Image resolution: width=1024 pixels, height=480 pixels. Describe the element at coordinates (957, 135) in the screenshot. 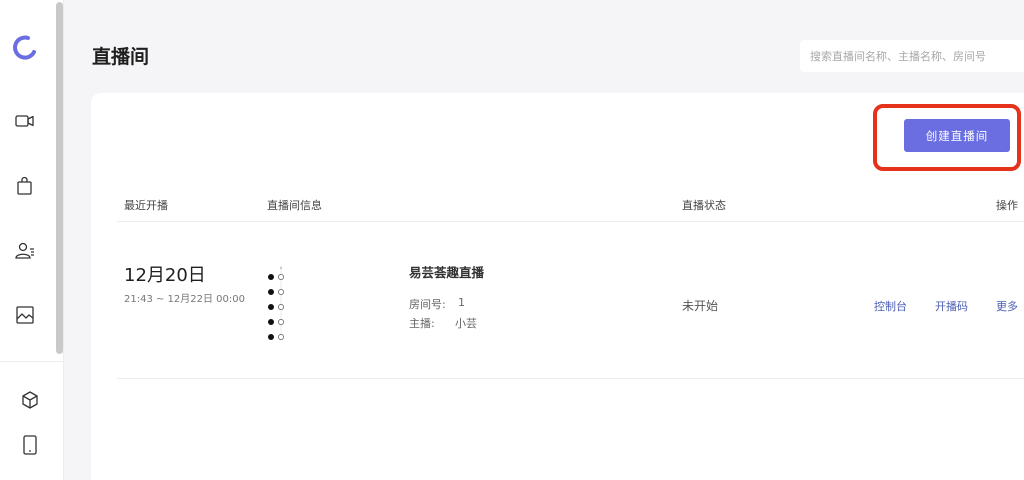

I see `create-live-room-button: 创建直播间` at that location.